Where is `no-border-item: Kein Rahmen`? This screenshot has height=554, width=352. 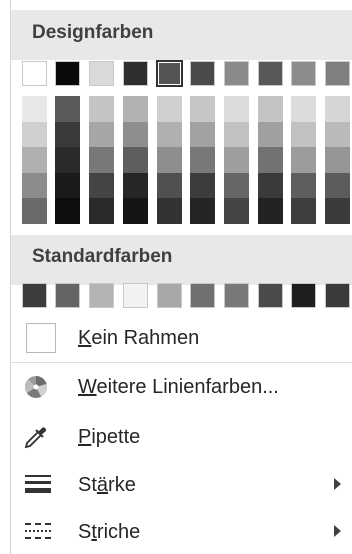 no-border-item: Kein Rahmen is located at coordinates (181, 338).